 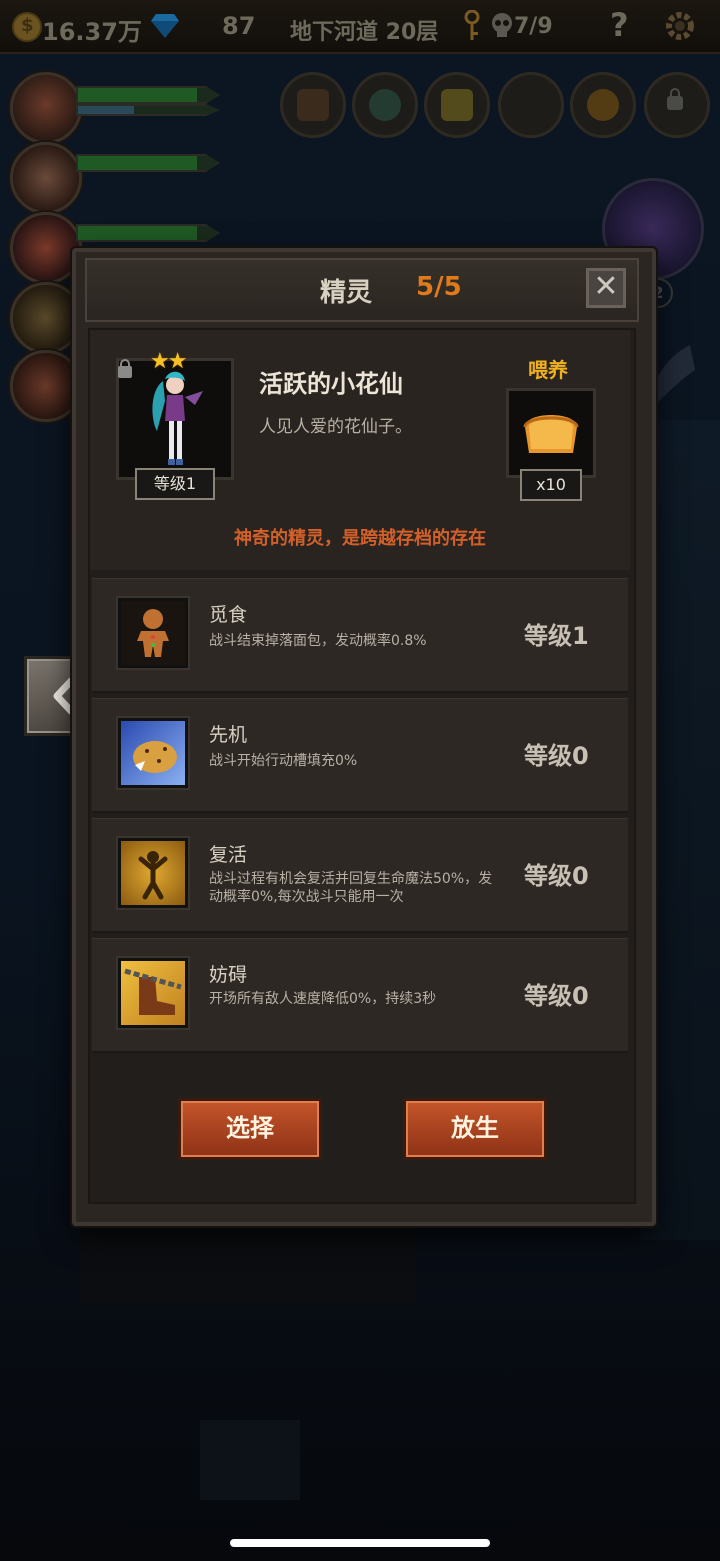 What do you see at coordinates (323, 999) in the screenshot?
I see `skill-description: 开场所有敌人速度降低0%，持续3秒` at bounding box center [323, 999].